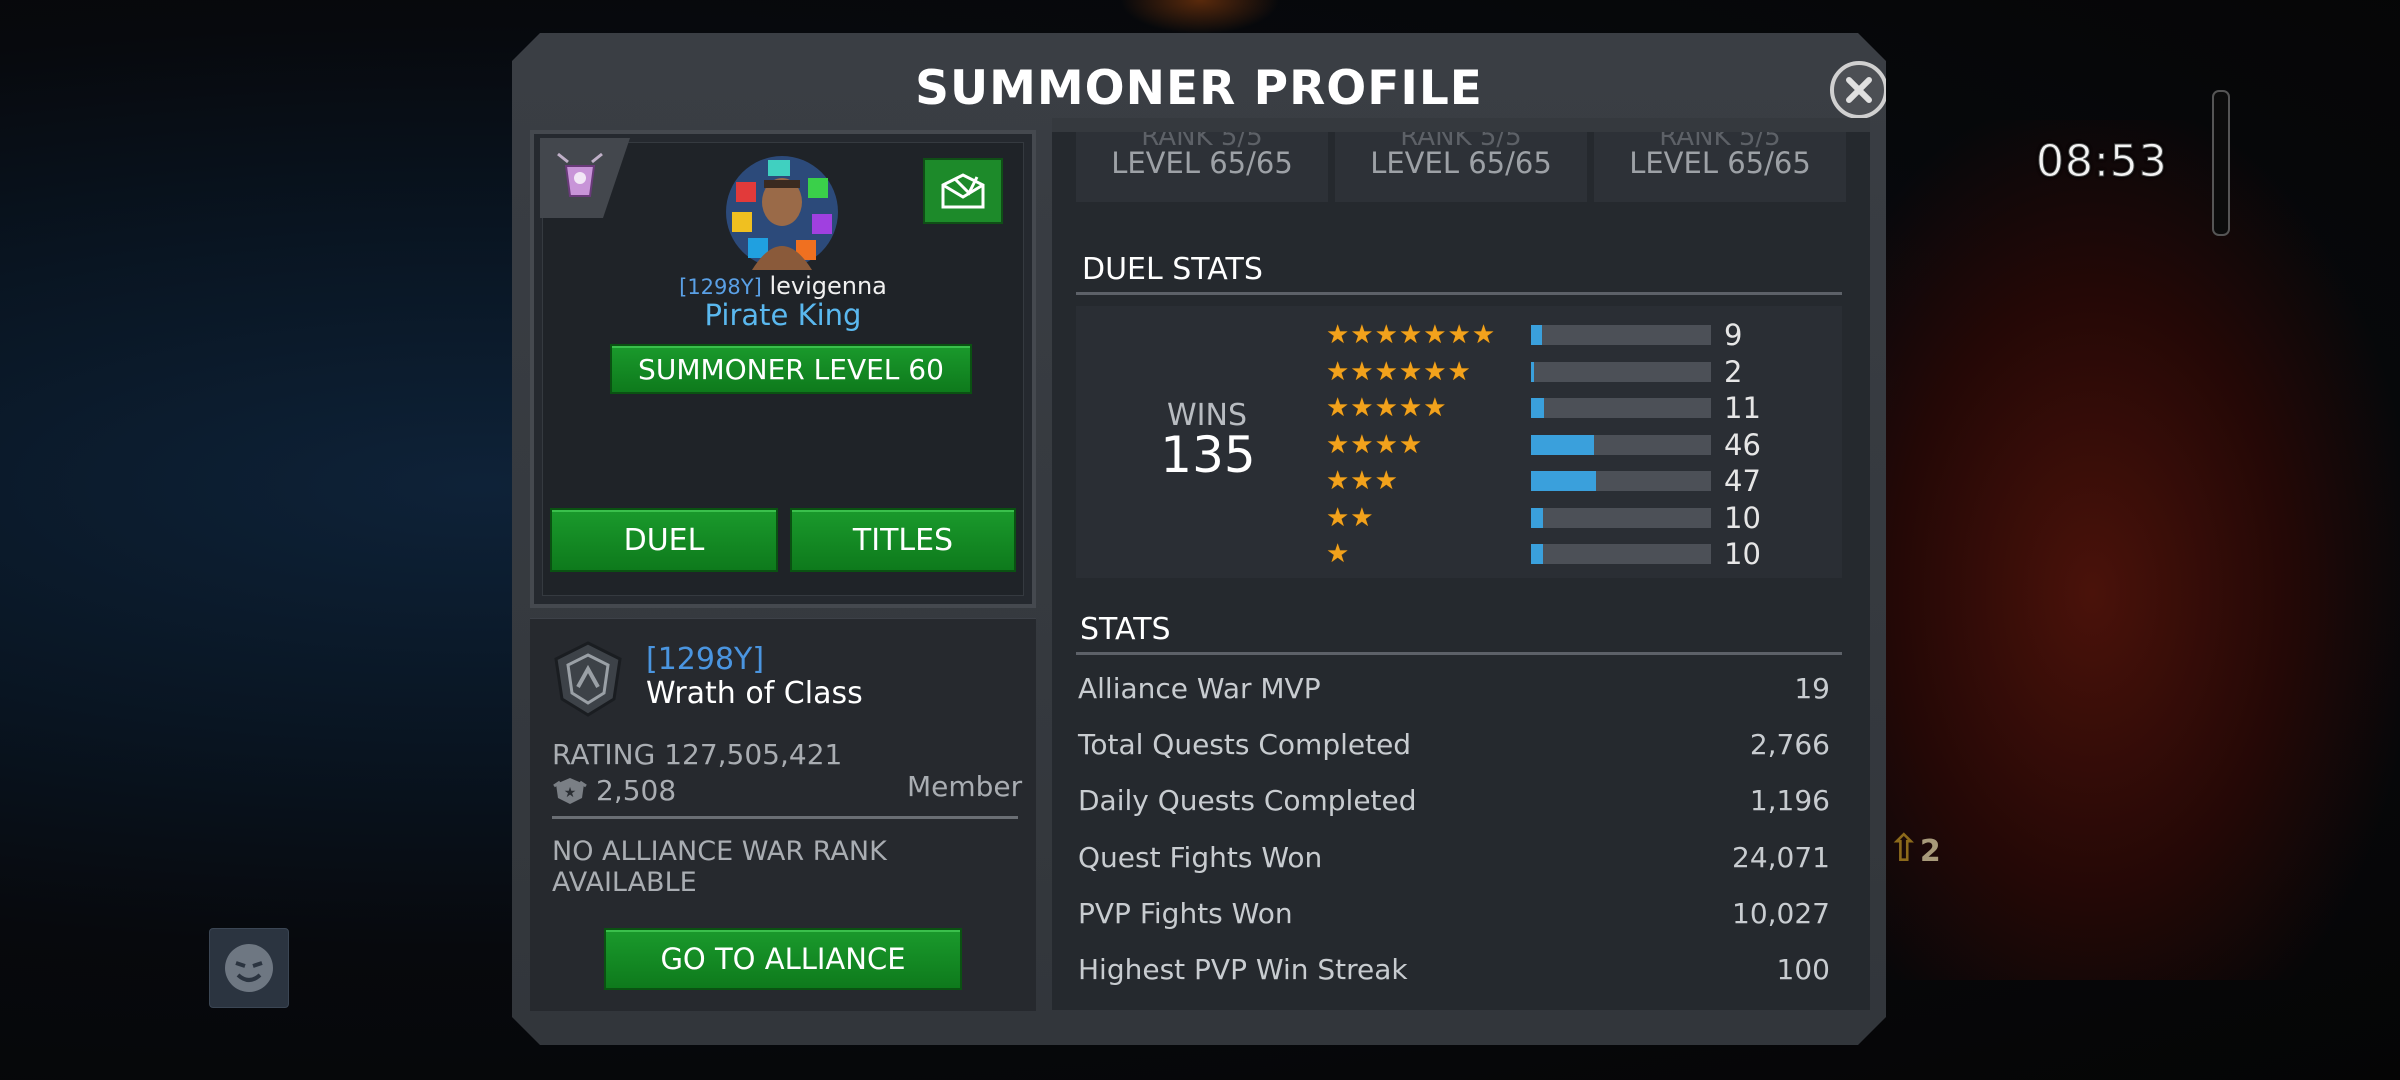 The image size is (2400, 1080). I want to click on win-count: 2, so click(1733, 371).